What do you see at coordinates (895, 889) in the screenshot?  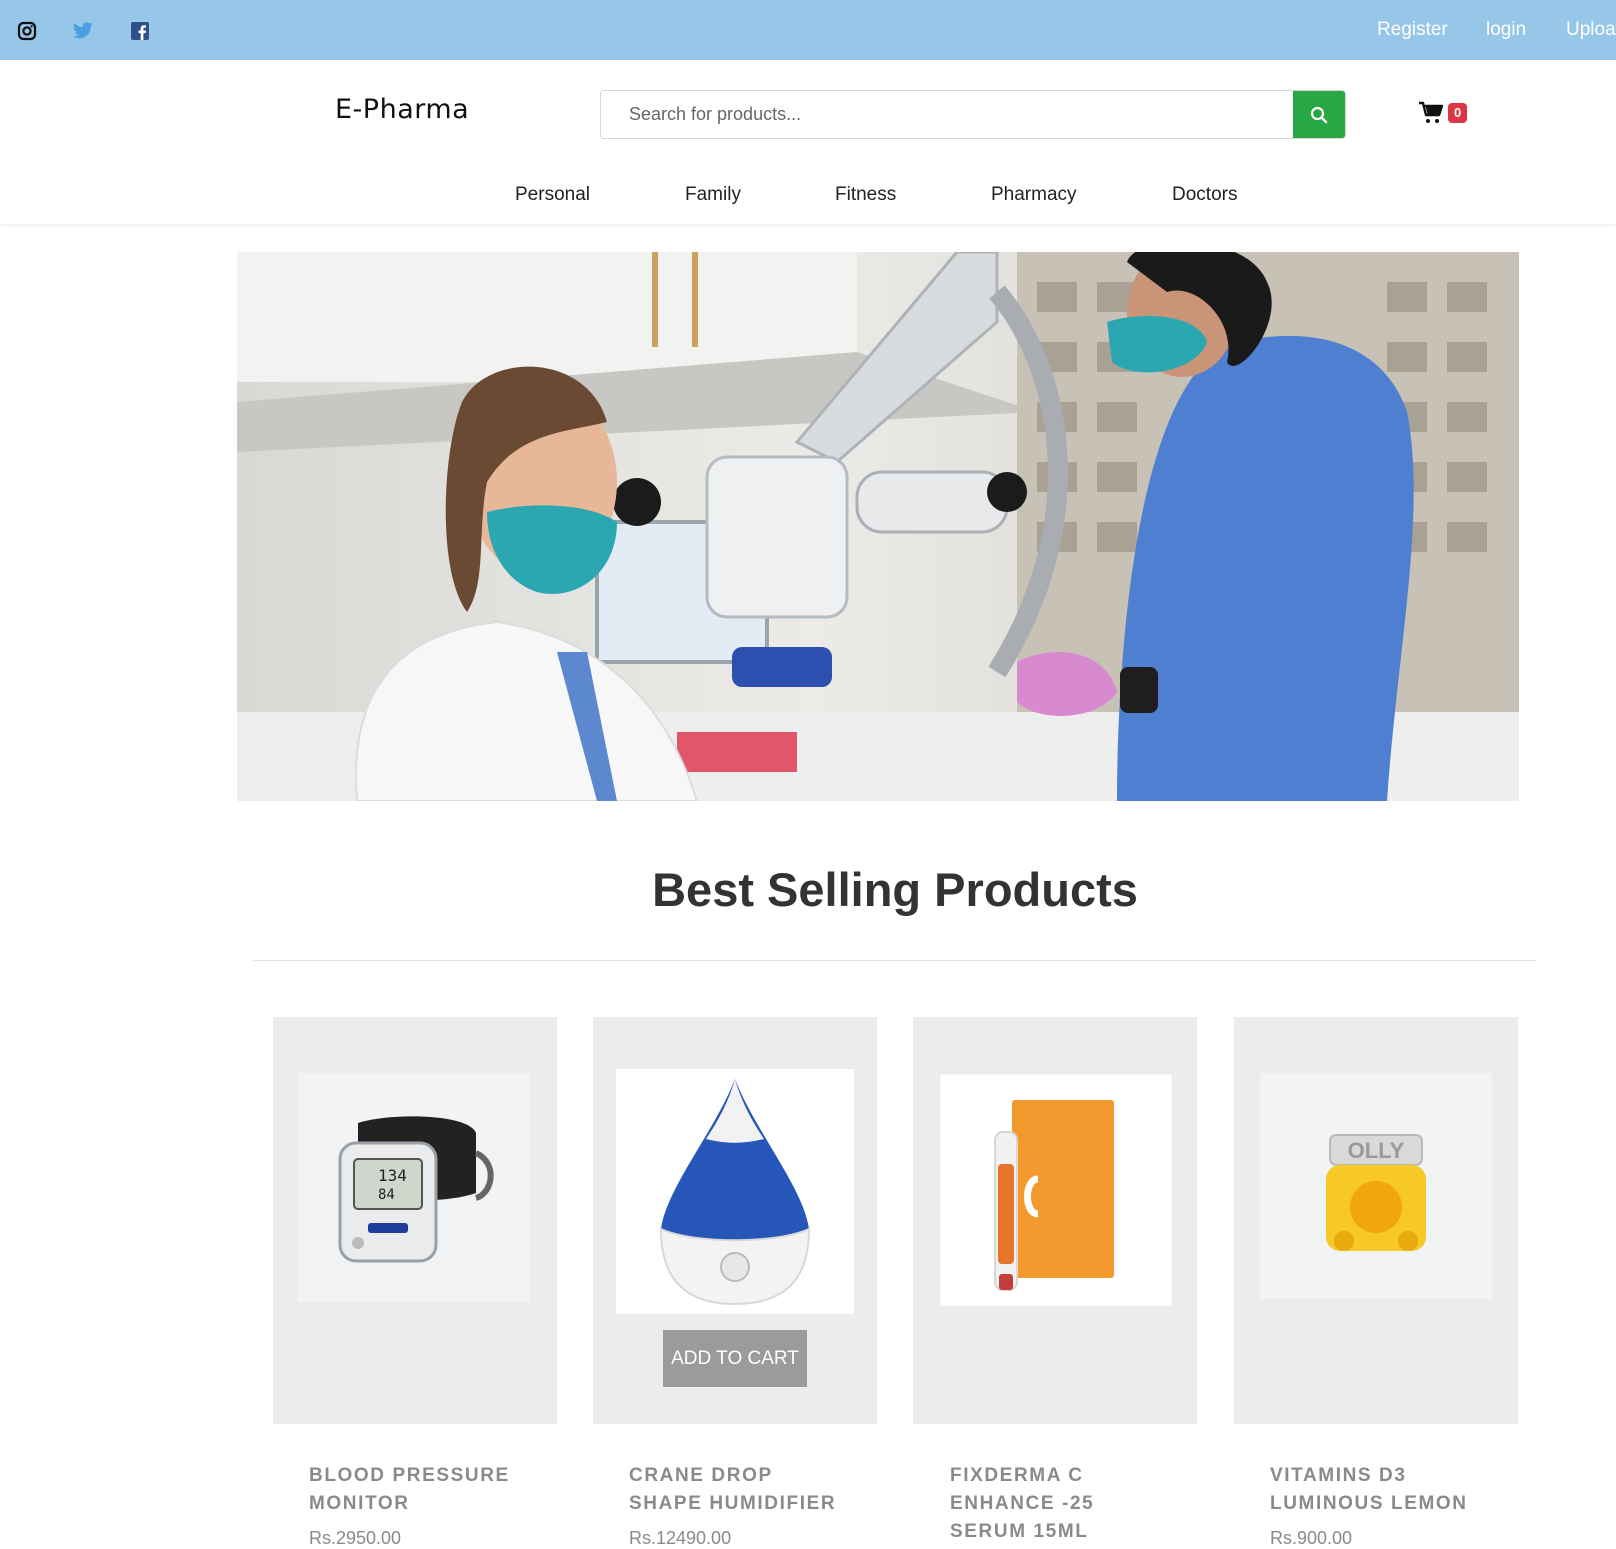 I see `section-title: Best Selling Products` at bounding box center [895, 889].